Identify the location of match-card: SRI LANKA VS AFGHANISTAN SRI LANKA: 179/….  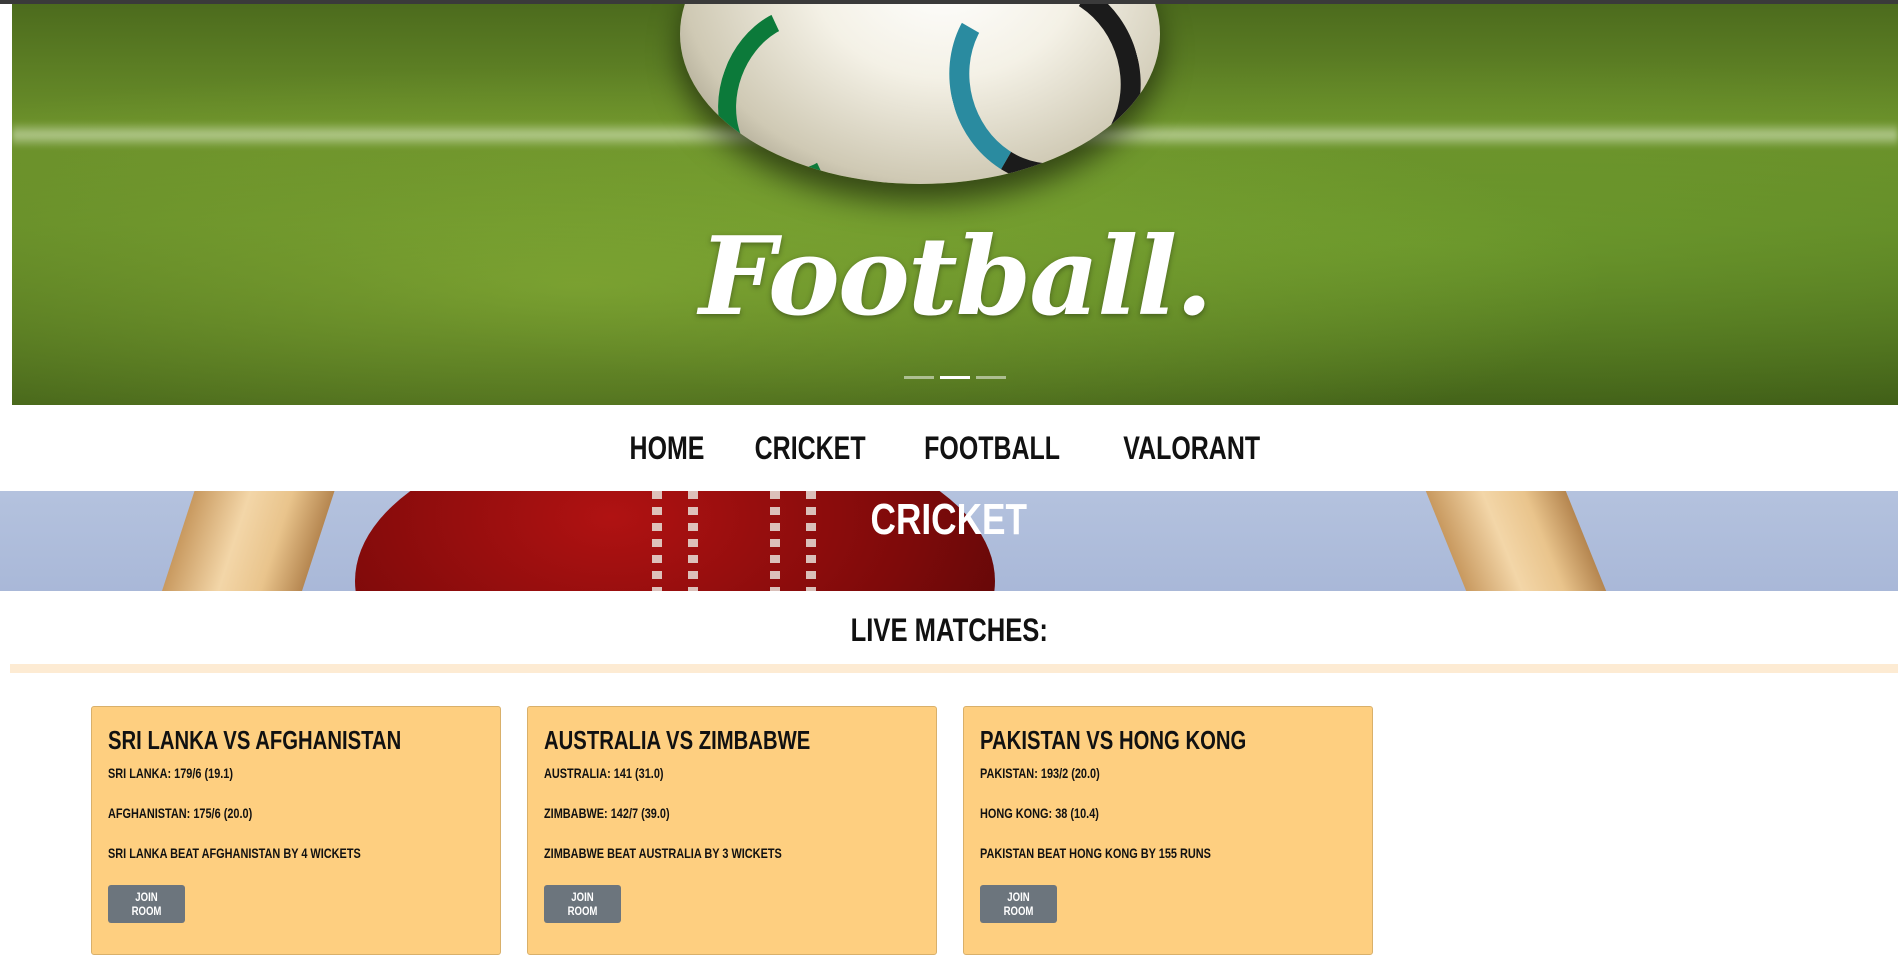
(296, 830).